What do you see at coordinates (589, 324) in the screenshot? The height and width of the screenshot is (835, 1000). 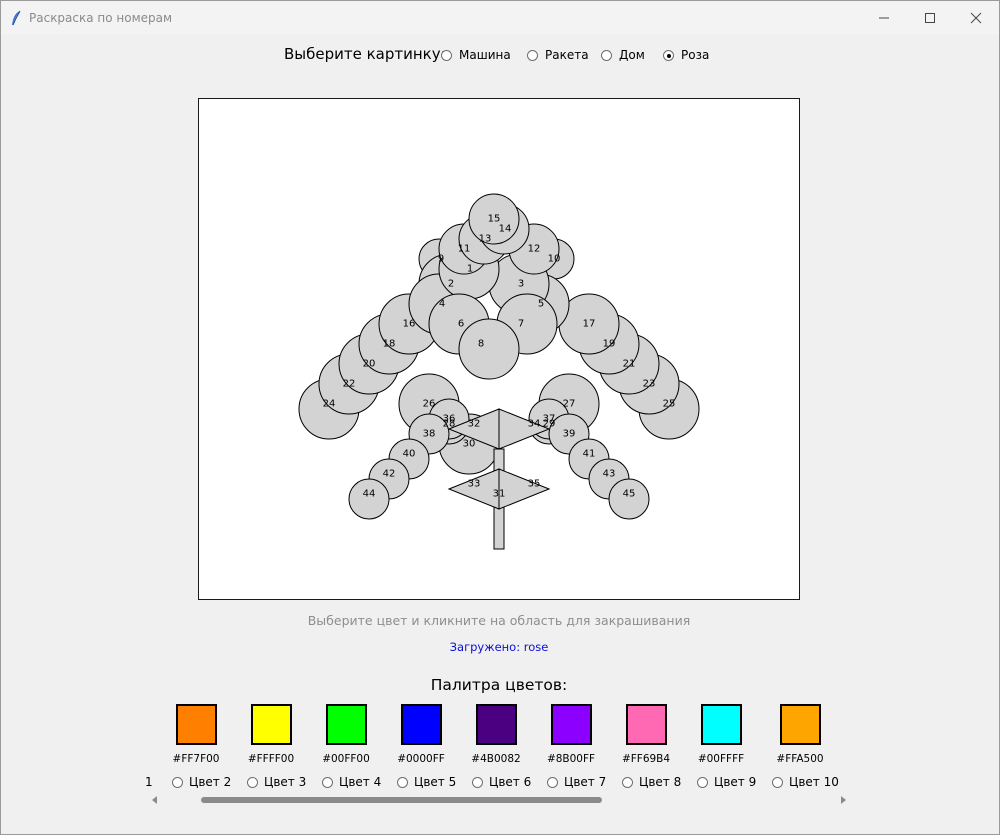 I see `region-label-17: 17` at bounding box center [589, 324].